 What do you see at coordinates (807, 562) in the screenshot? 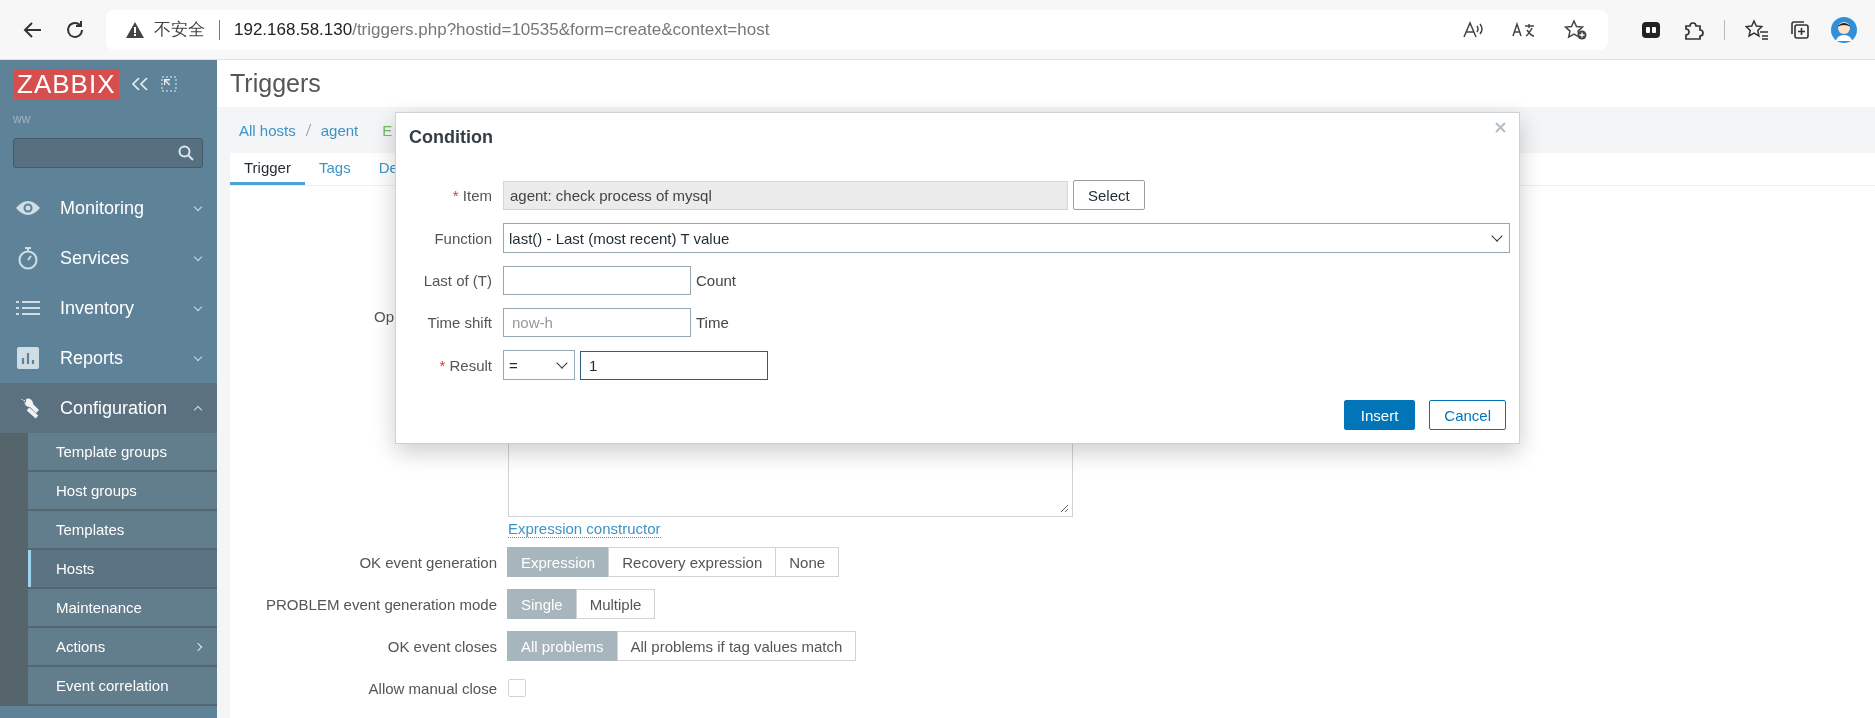
I see `segment-option: None` at bounding box center [807, 562].